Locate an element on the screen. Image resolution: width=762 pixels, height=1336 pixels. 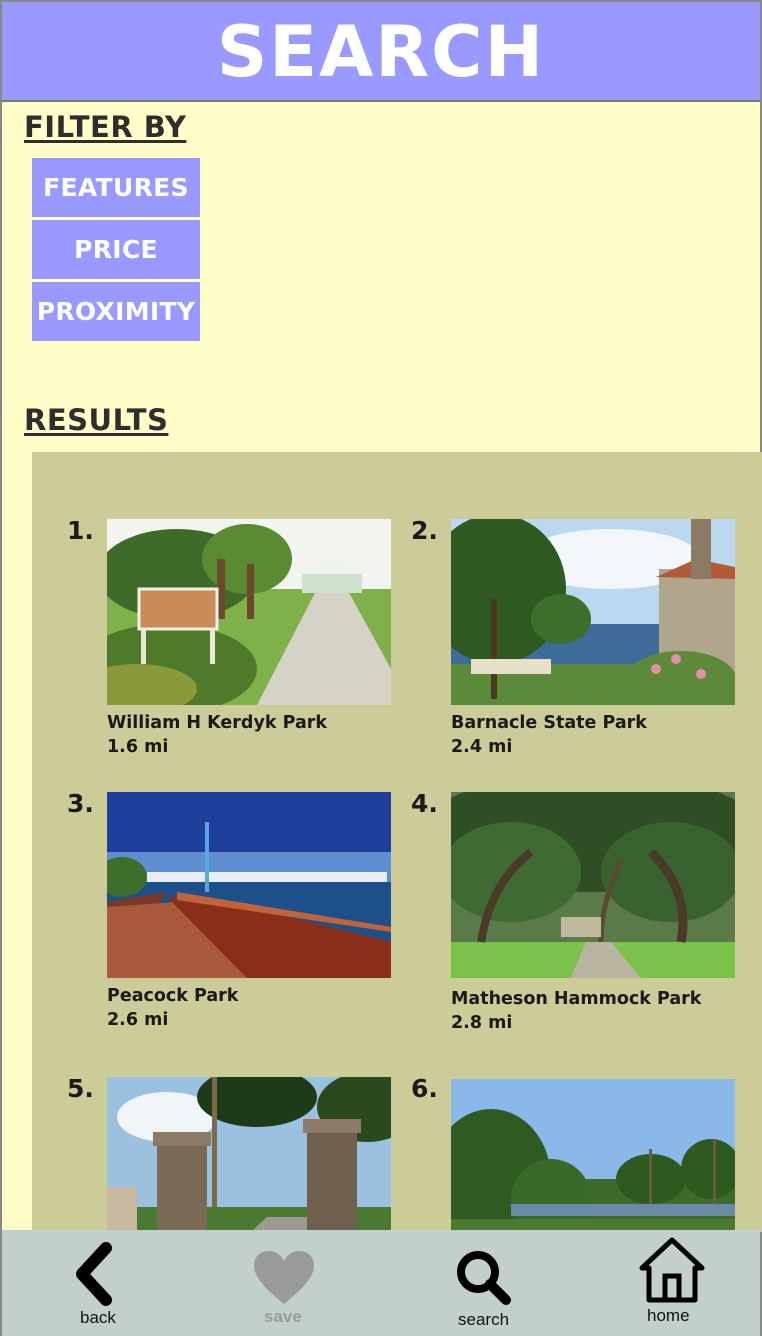
nav-back-button: back is located at coordinates (99, 1283).